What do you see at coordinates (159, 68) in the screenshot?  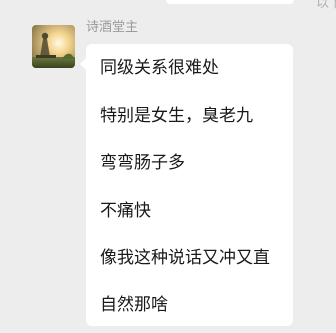 I see `message-line: 同级关系很难处` at bounding box center [159, 68].